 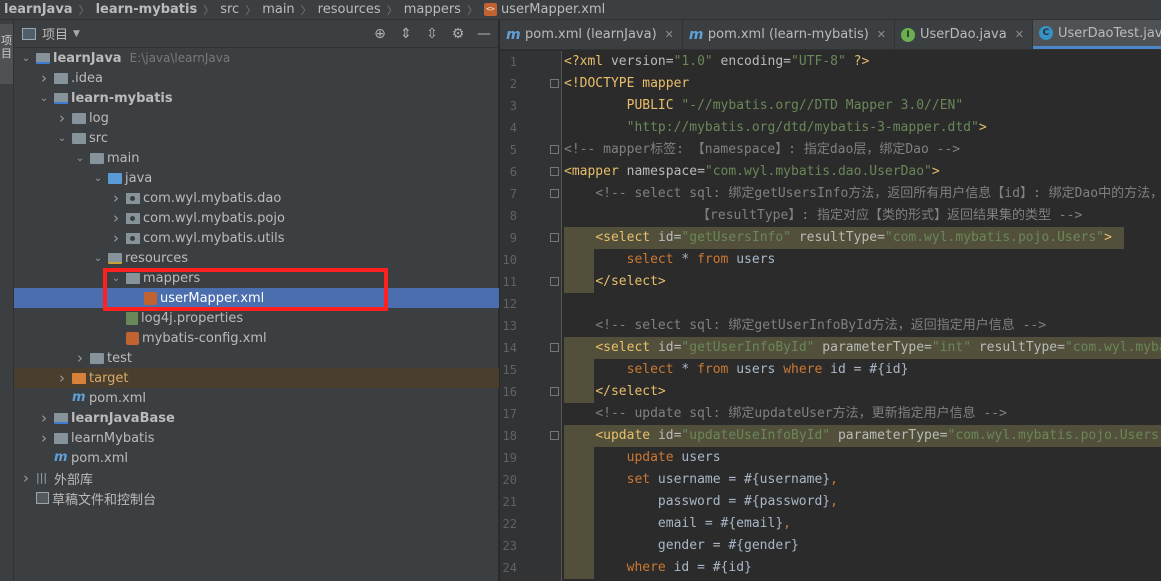 I want to click on code-token: "updateUseInfoById", so click(x=756, y=435).